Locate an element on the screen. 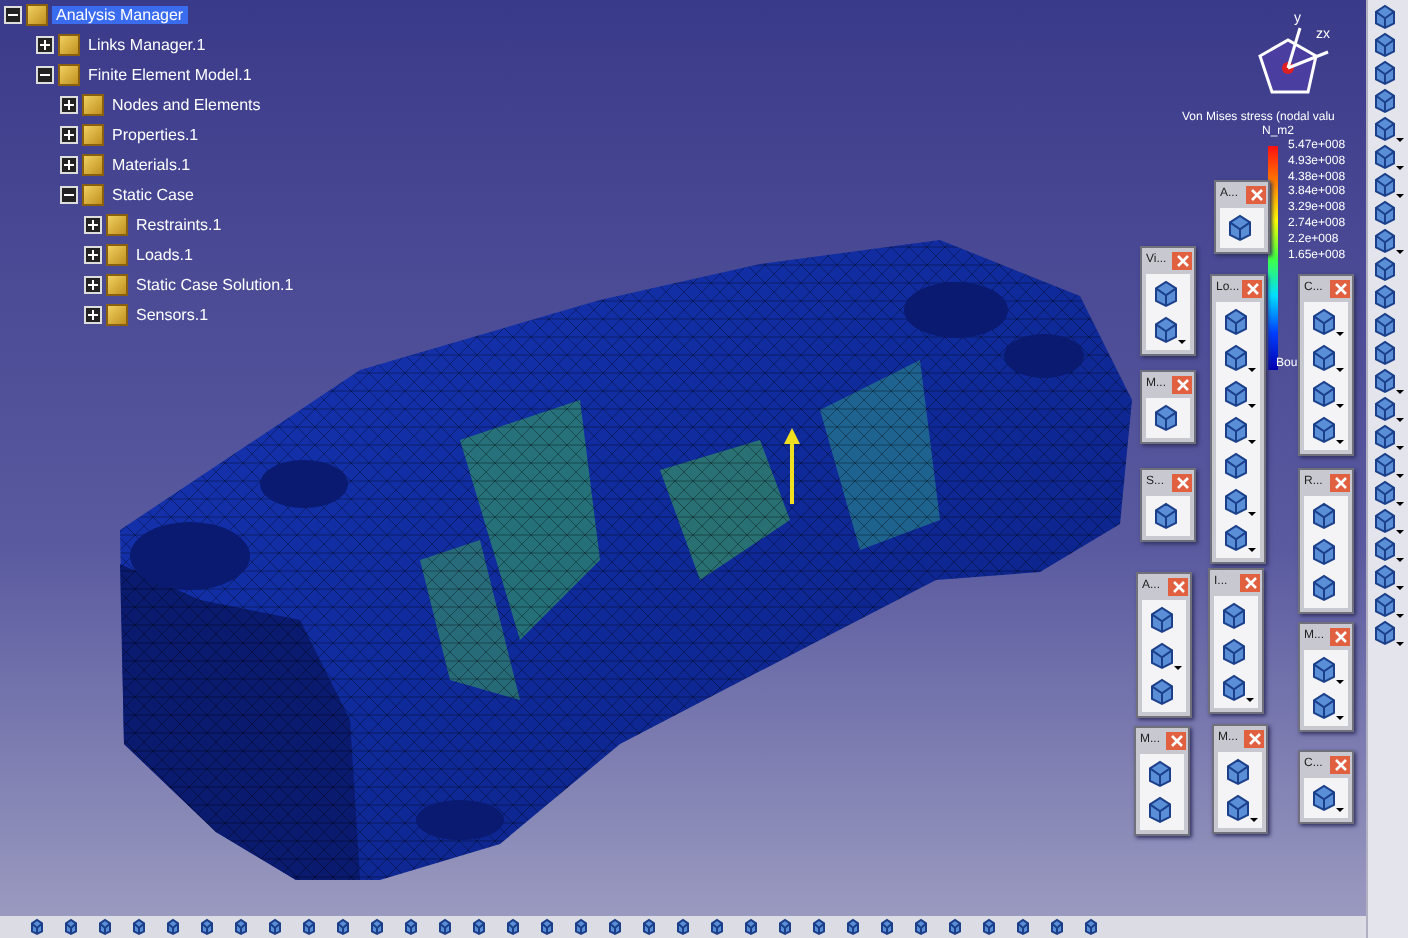 The image size is (1408, 938). tree-item: Restraints.1 is located at coordinates (179, 225).